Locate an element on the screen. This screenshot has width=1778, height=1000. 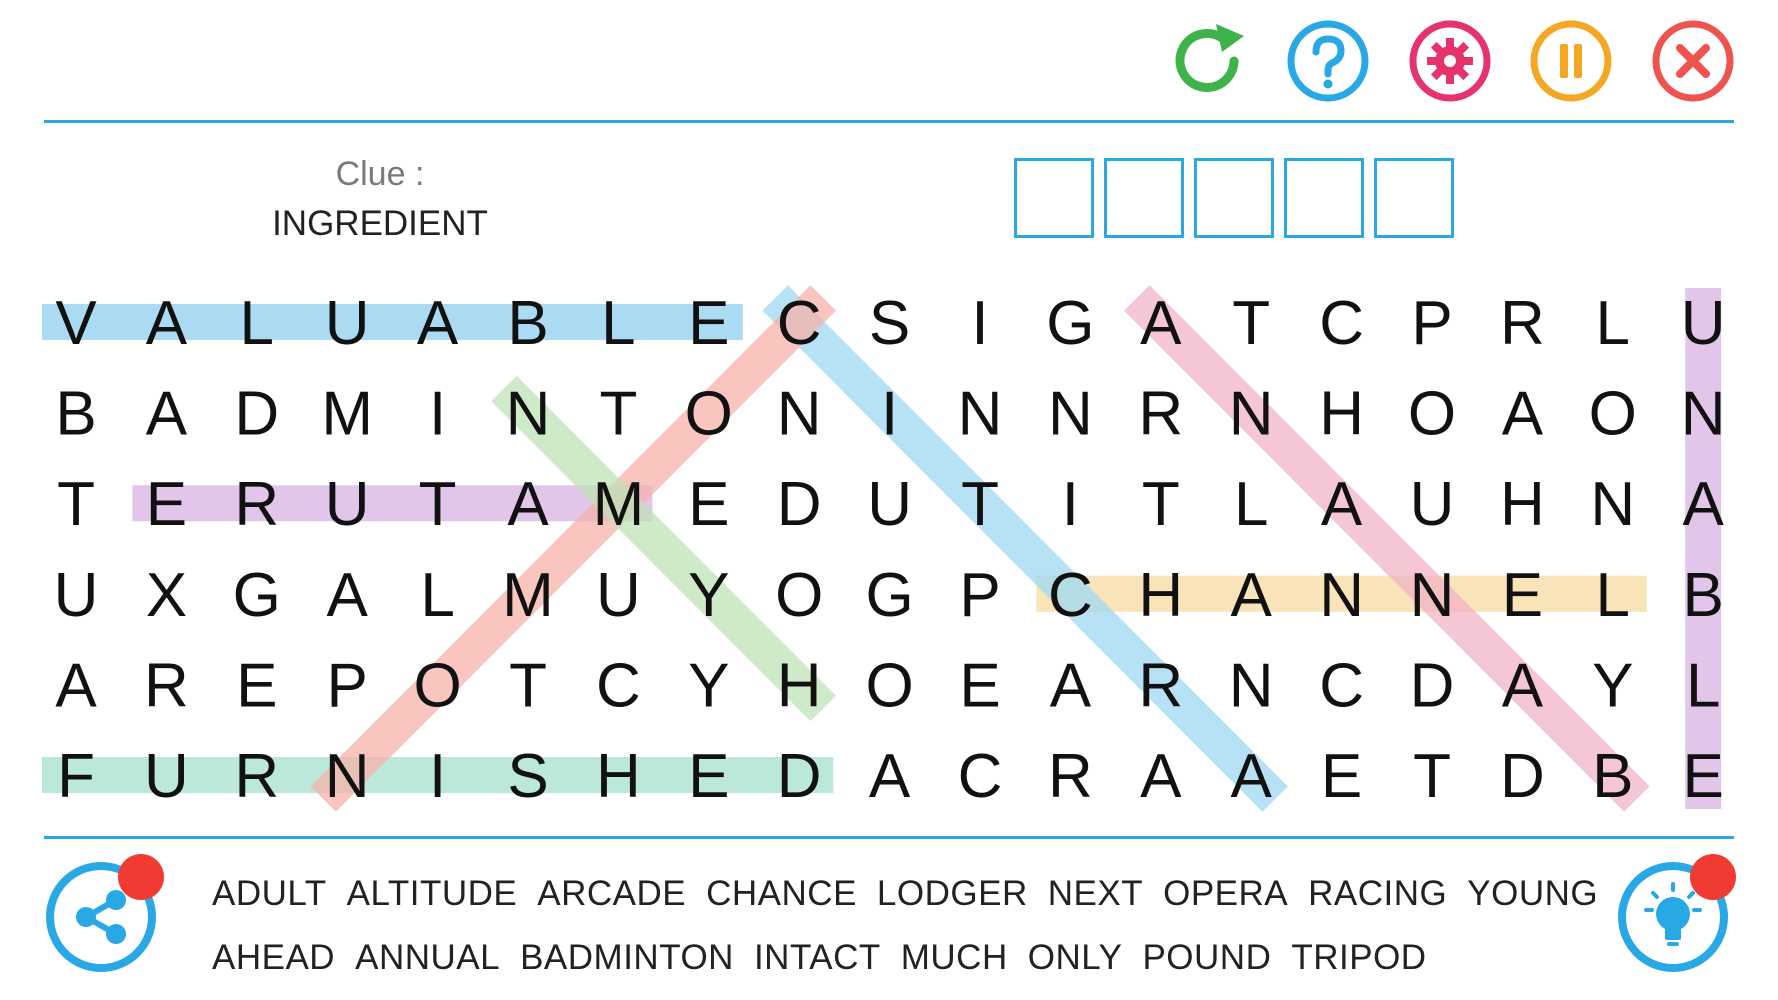
pause-button is located at coordinates (1571, 61).